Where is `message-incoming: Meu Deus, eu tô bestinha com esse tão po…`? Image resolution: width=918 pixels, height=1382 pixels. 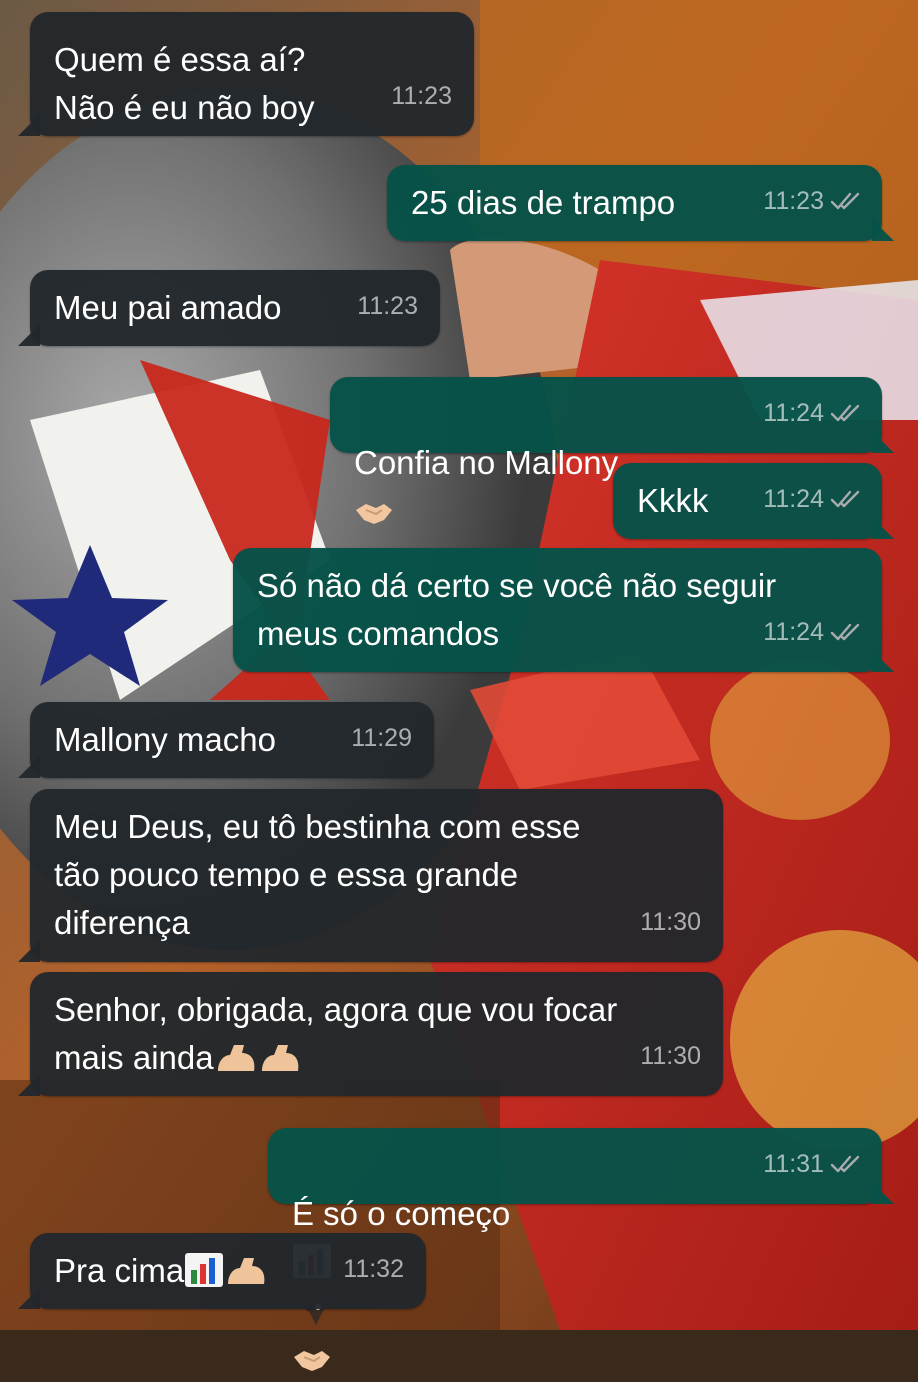
message-incoming: Meu Deus, eu tô bestinha com esse tão po… is located at coordinates (370, 875).